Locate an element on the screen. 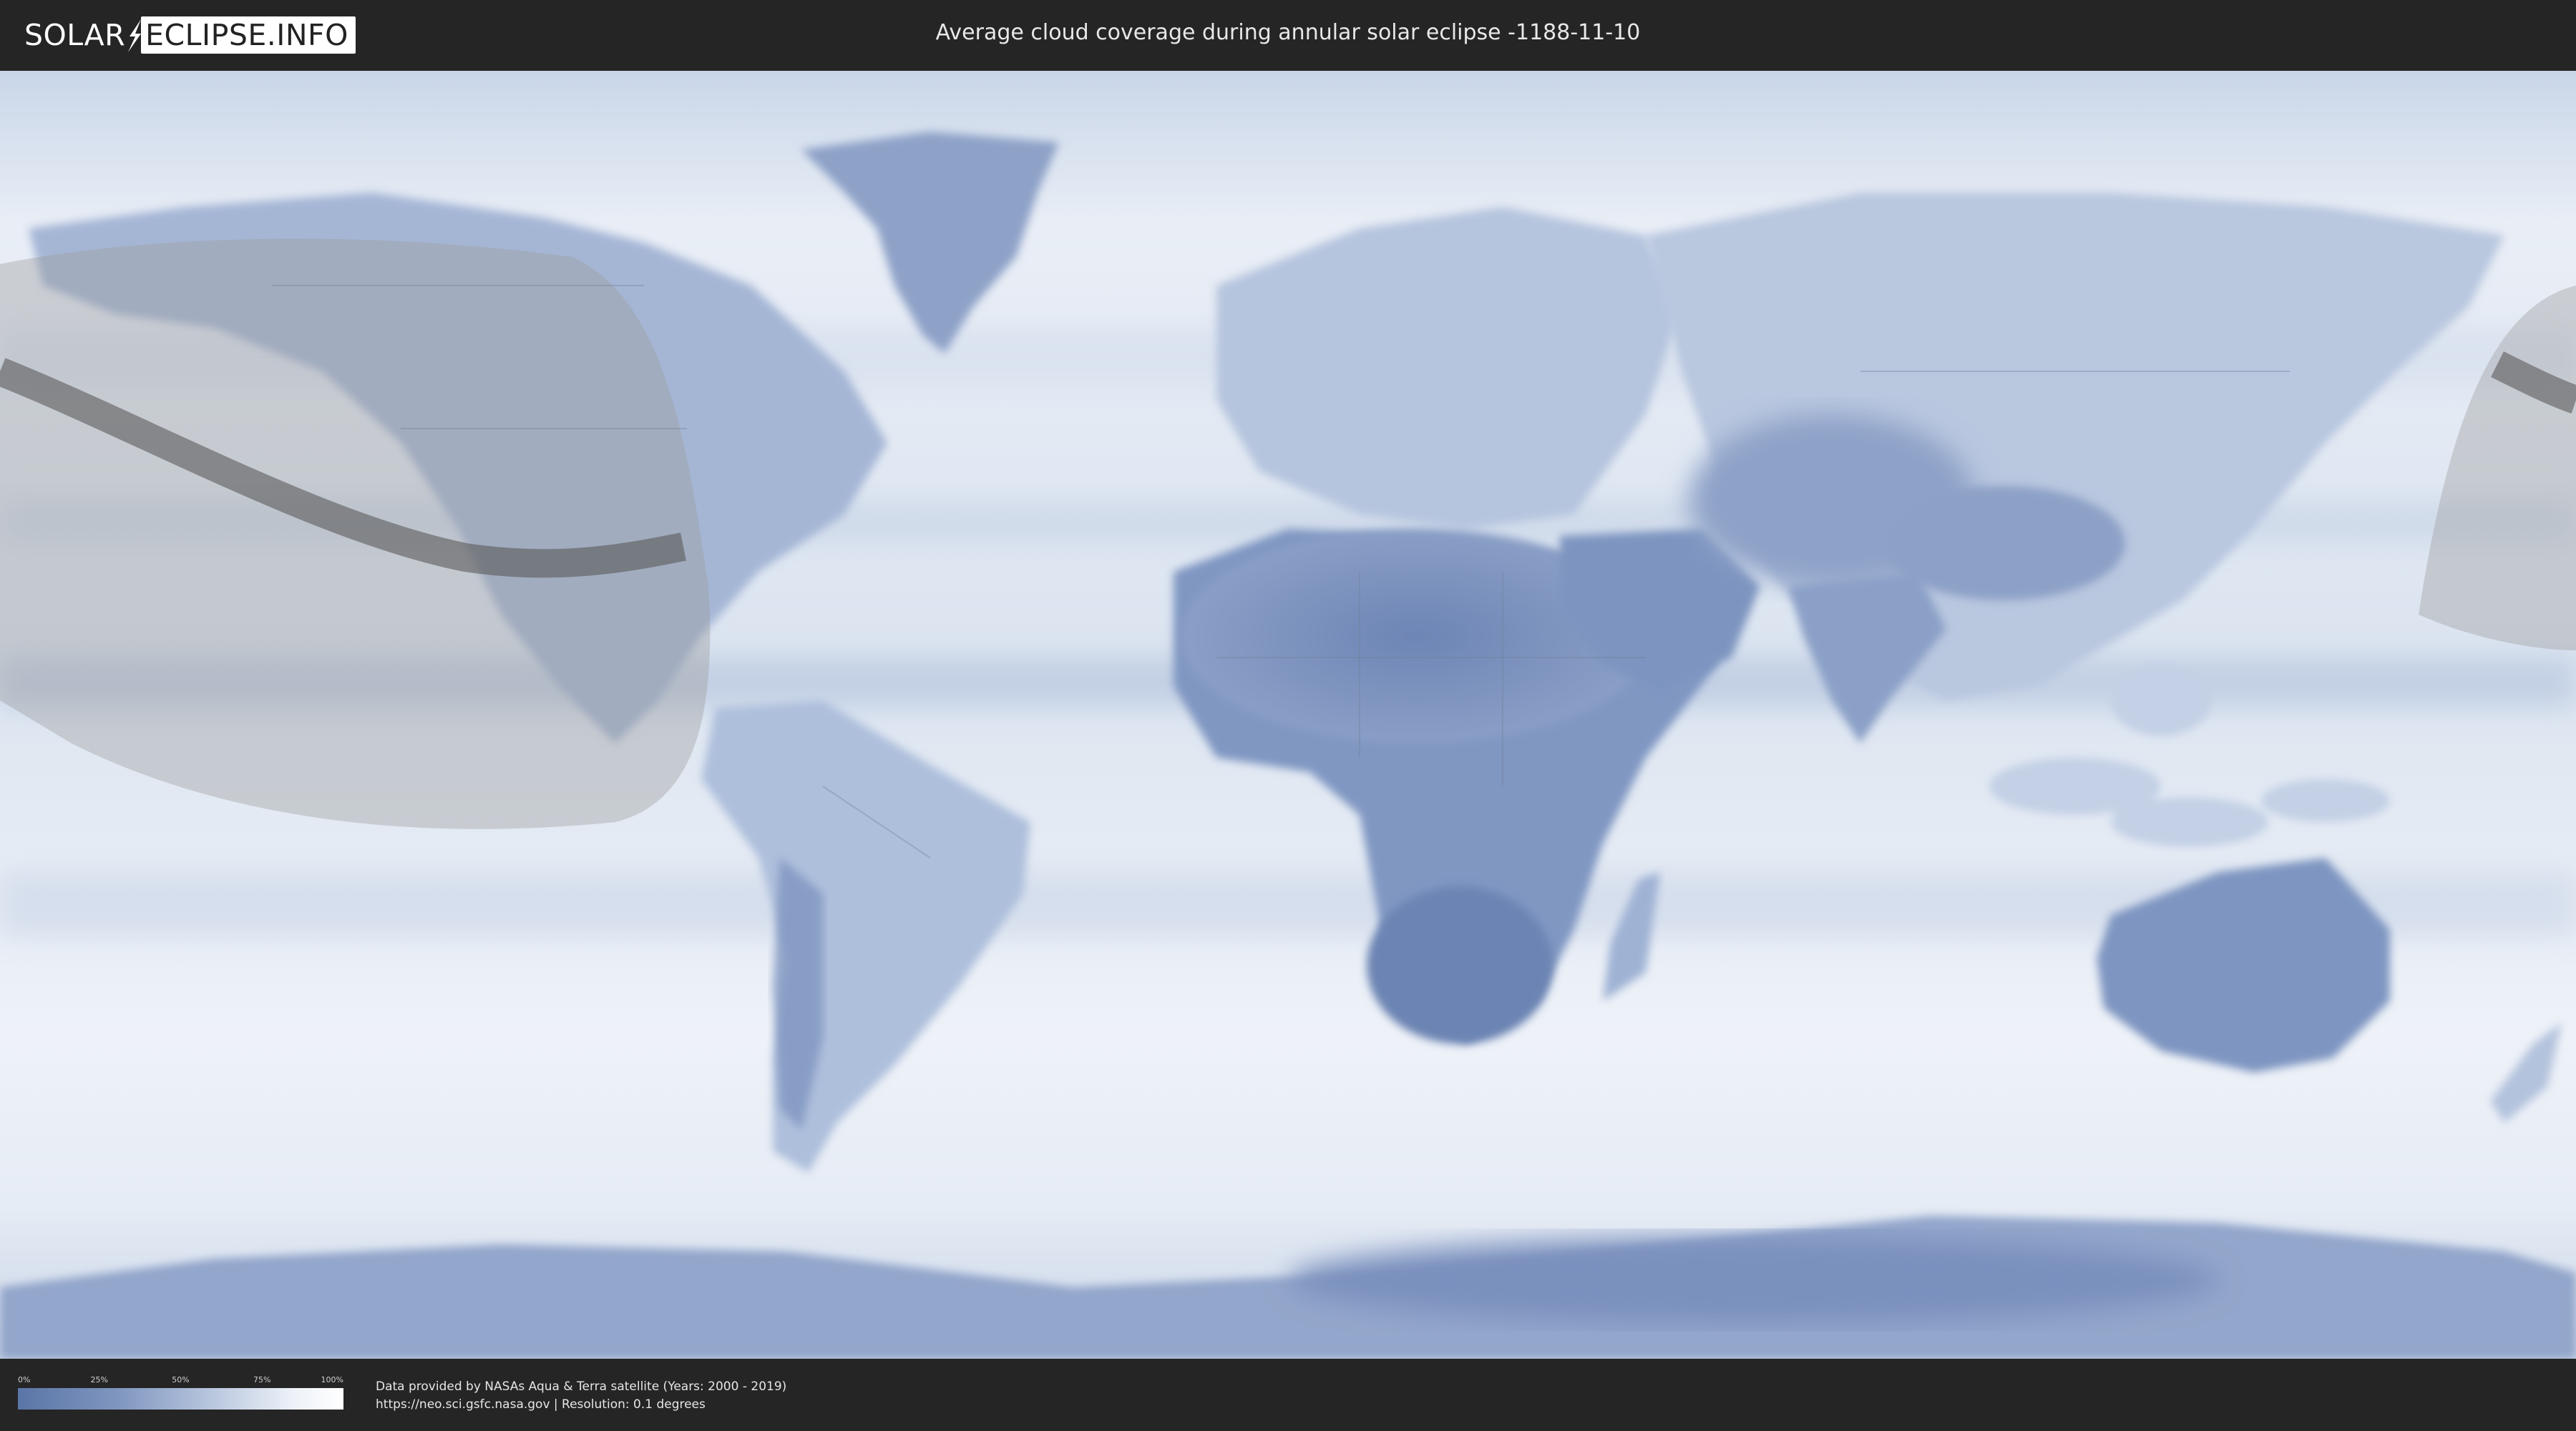  legend-tick-50: 50% is located at coordinates (181, 1379).